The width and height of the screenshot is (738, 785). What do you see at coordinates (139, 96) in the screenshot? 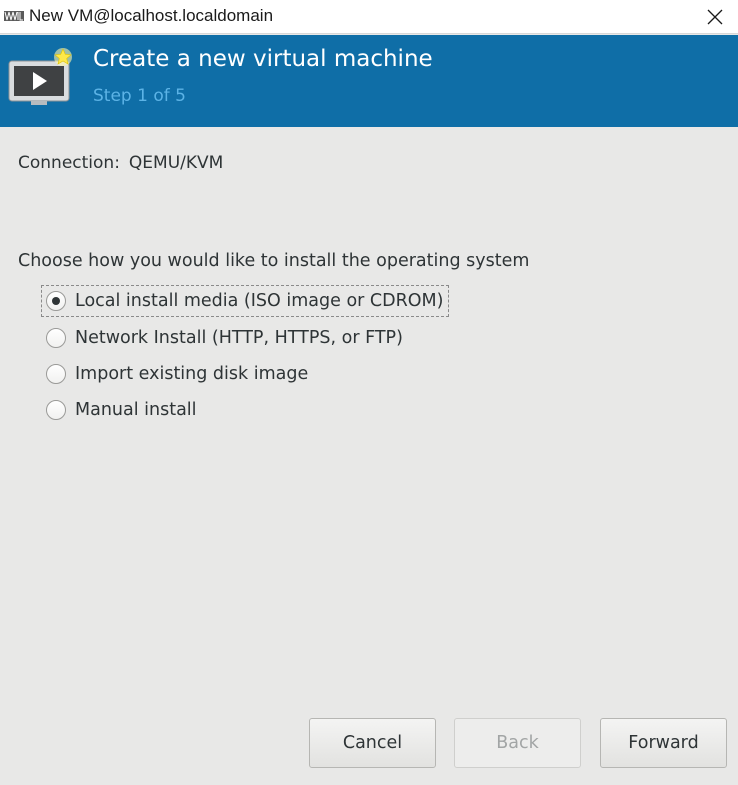
I see `step-indicator: Step 1 of 5` at bounding box center [139, 96].